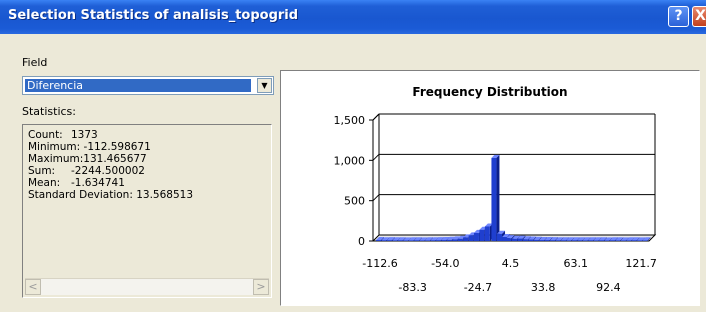  I want to click on stat-key: Maximum:, so click(56, 159).